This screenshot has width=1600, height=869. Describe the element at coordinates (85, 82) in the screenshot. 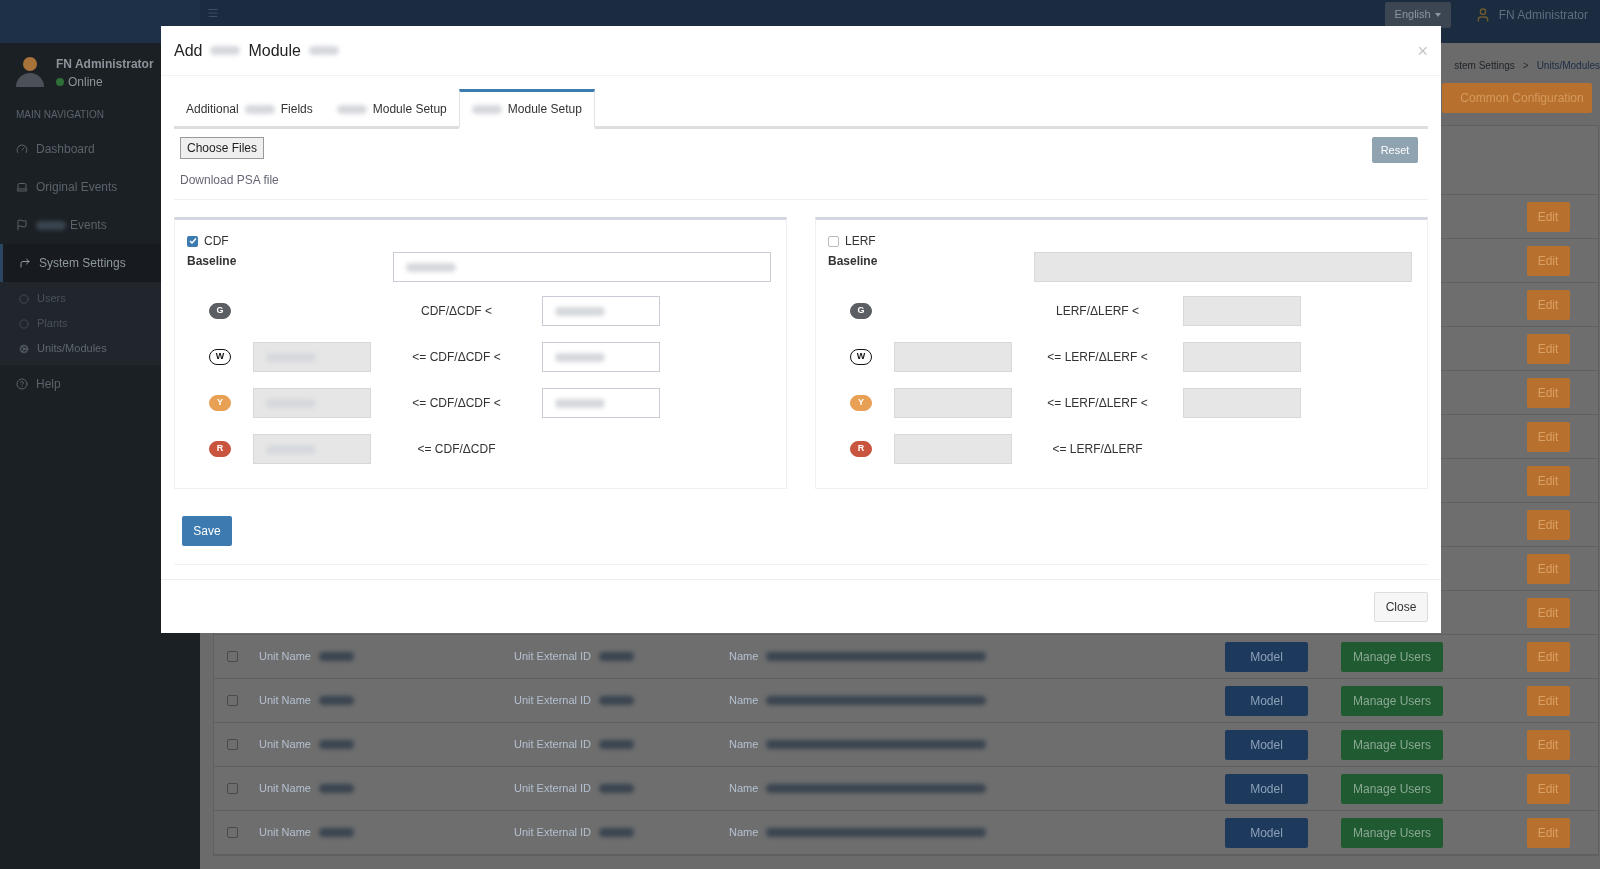

I see `user-status: Online` at that location.